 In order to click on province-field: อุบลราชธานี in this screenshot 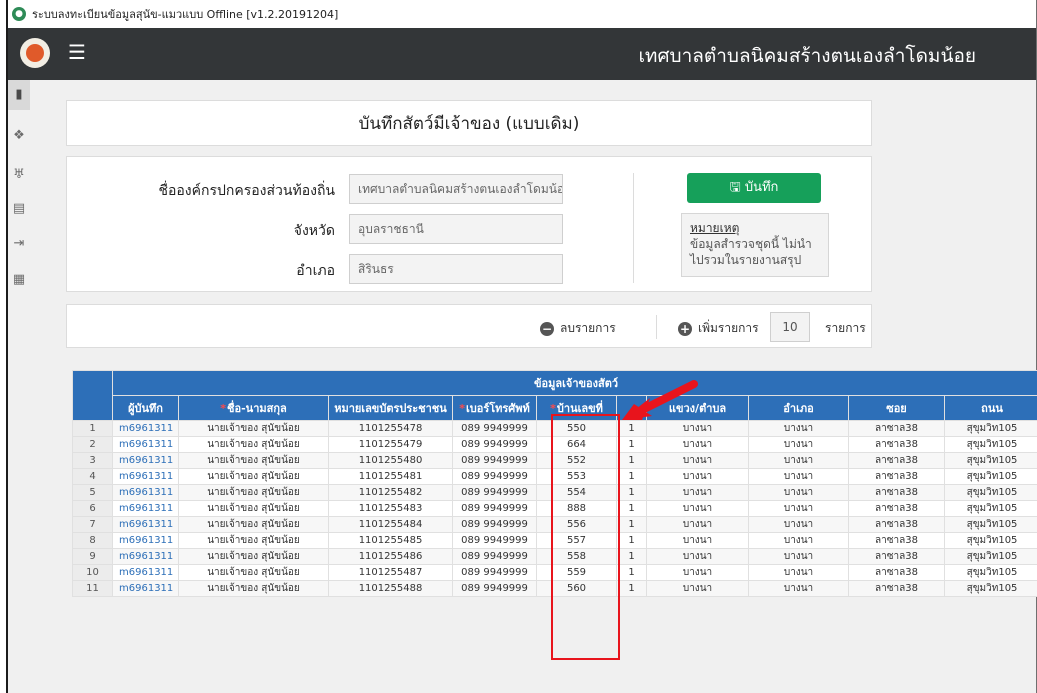, I will do `click(456, 229)`.